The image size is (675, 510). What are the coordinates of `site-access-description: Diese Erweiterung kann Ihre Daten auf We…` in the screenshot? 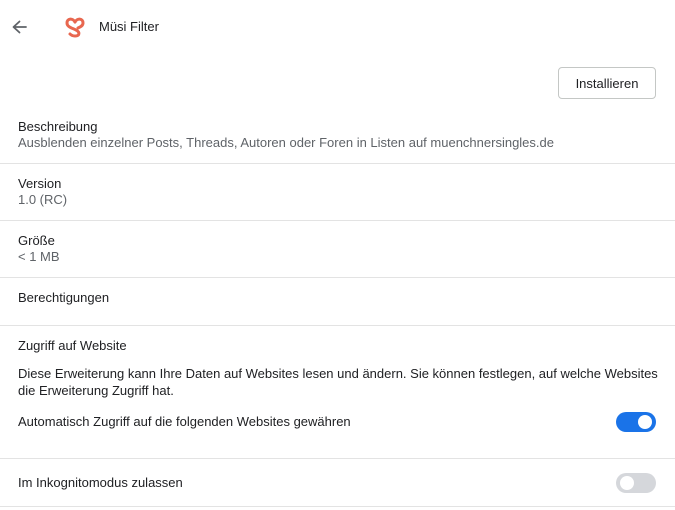 It's located at (338, 382).